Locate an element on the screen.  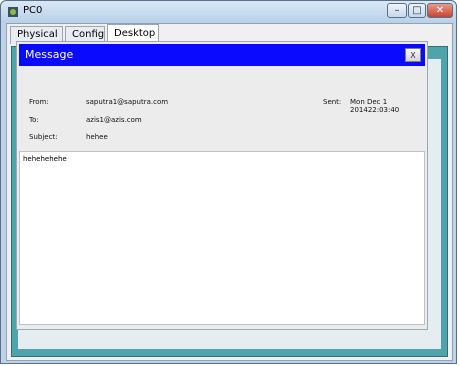
title-bar: PC0 – □ ✕ is located at coordinates (228, 12).